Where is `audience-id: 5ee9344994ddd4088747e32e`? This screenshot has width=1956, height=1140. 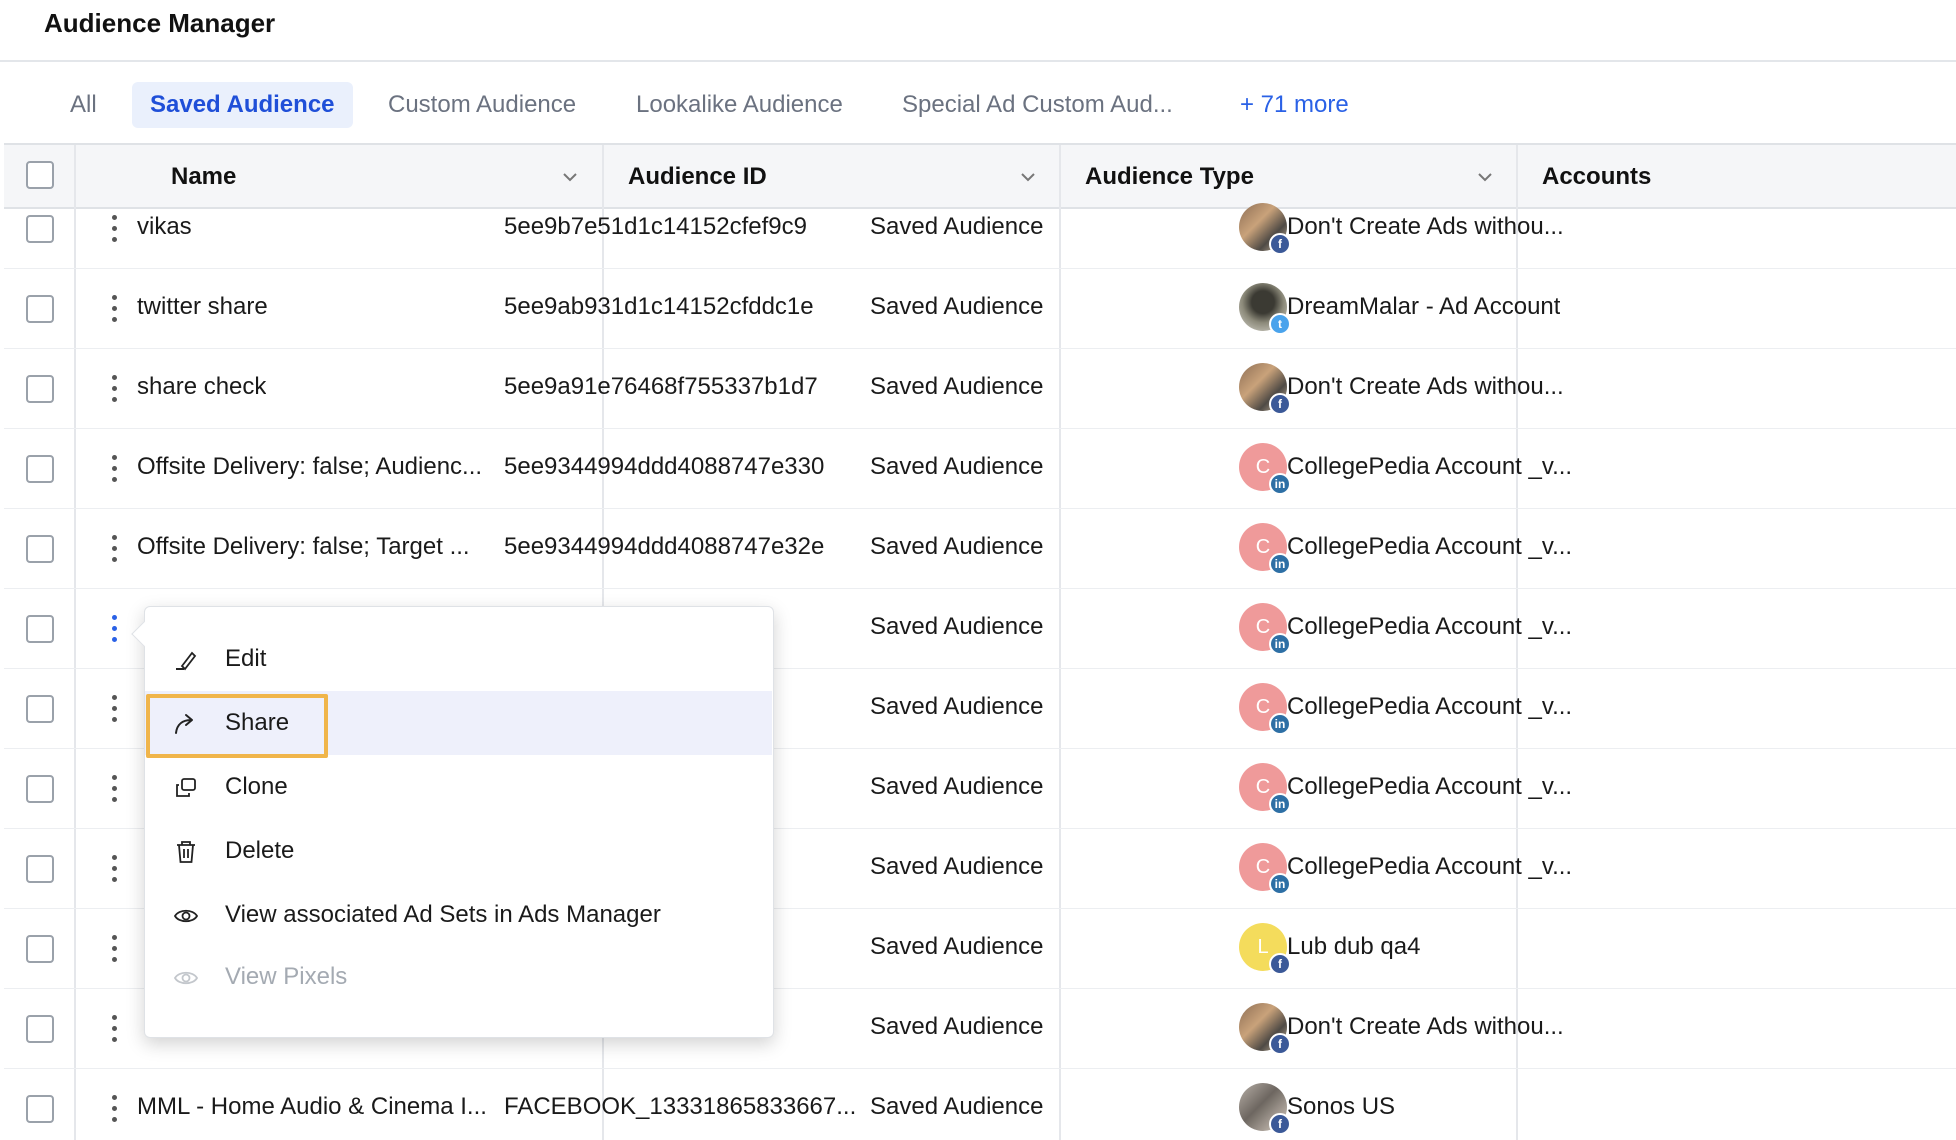 audience-id: 5ee9344994ddd4088747e32e is located at coordinates (664, 546).